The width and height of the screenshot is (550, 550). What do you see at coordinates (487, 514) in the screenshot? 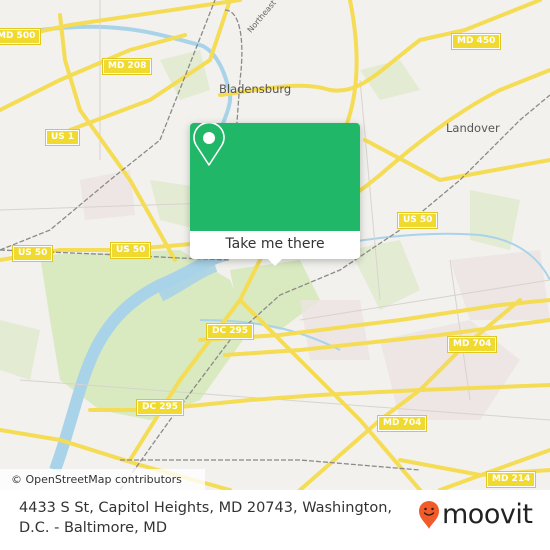
I see `moovit-wordmark: moovit` at bounding box center [487, 514].